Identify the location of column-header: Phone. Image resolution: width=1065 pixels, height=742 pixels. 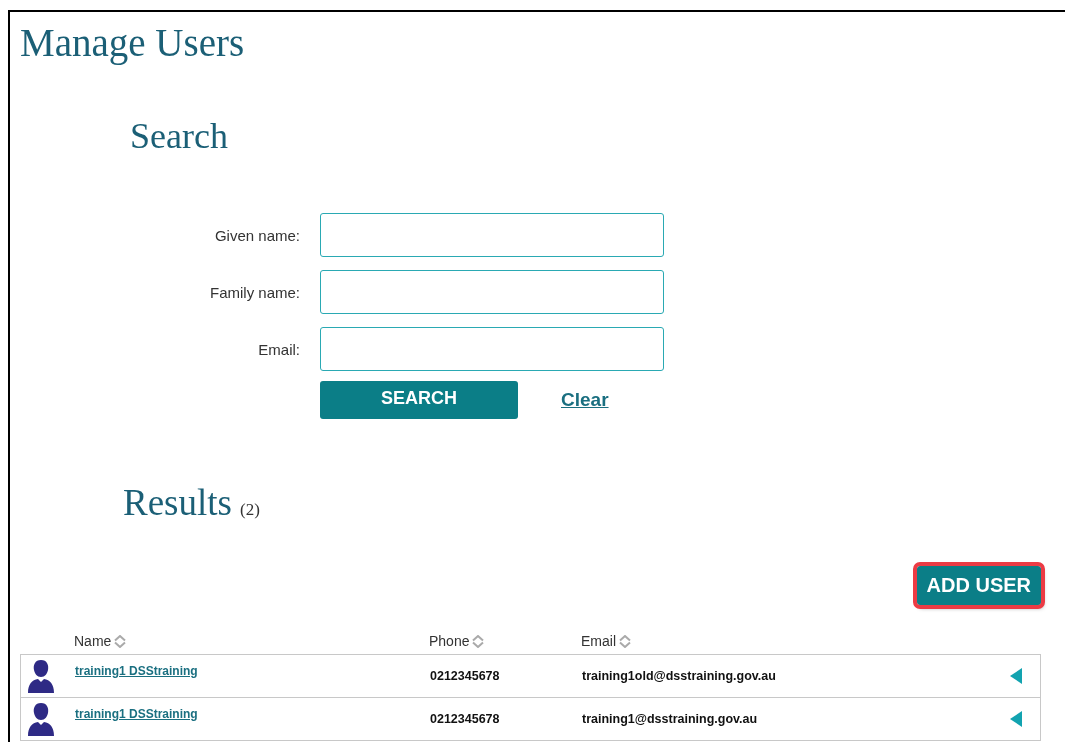
(449, 641).